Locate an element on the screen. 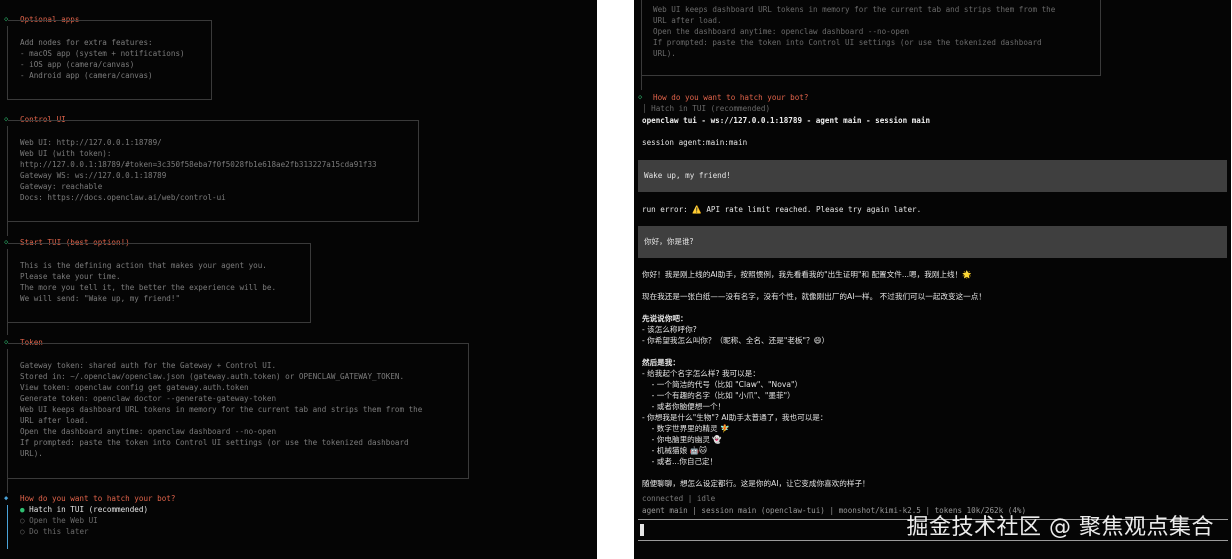 This screenshot has height=559, width=1232. user-message-text: Wake up, my friend! is located at coordinates (687, 175).